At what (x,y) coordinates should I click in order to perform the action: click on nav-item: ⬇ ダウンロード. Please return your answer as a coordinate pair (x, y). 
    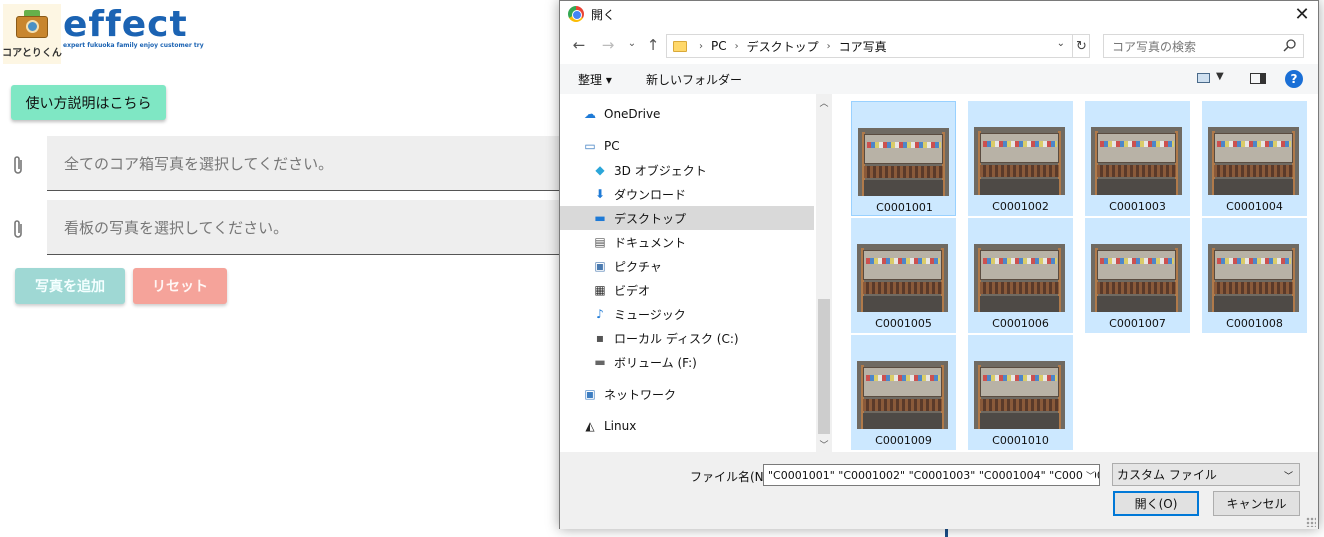
    Looking at the image, I should click on (687, 194).